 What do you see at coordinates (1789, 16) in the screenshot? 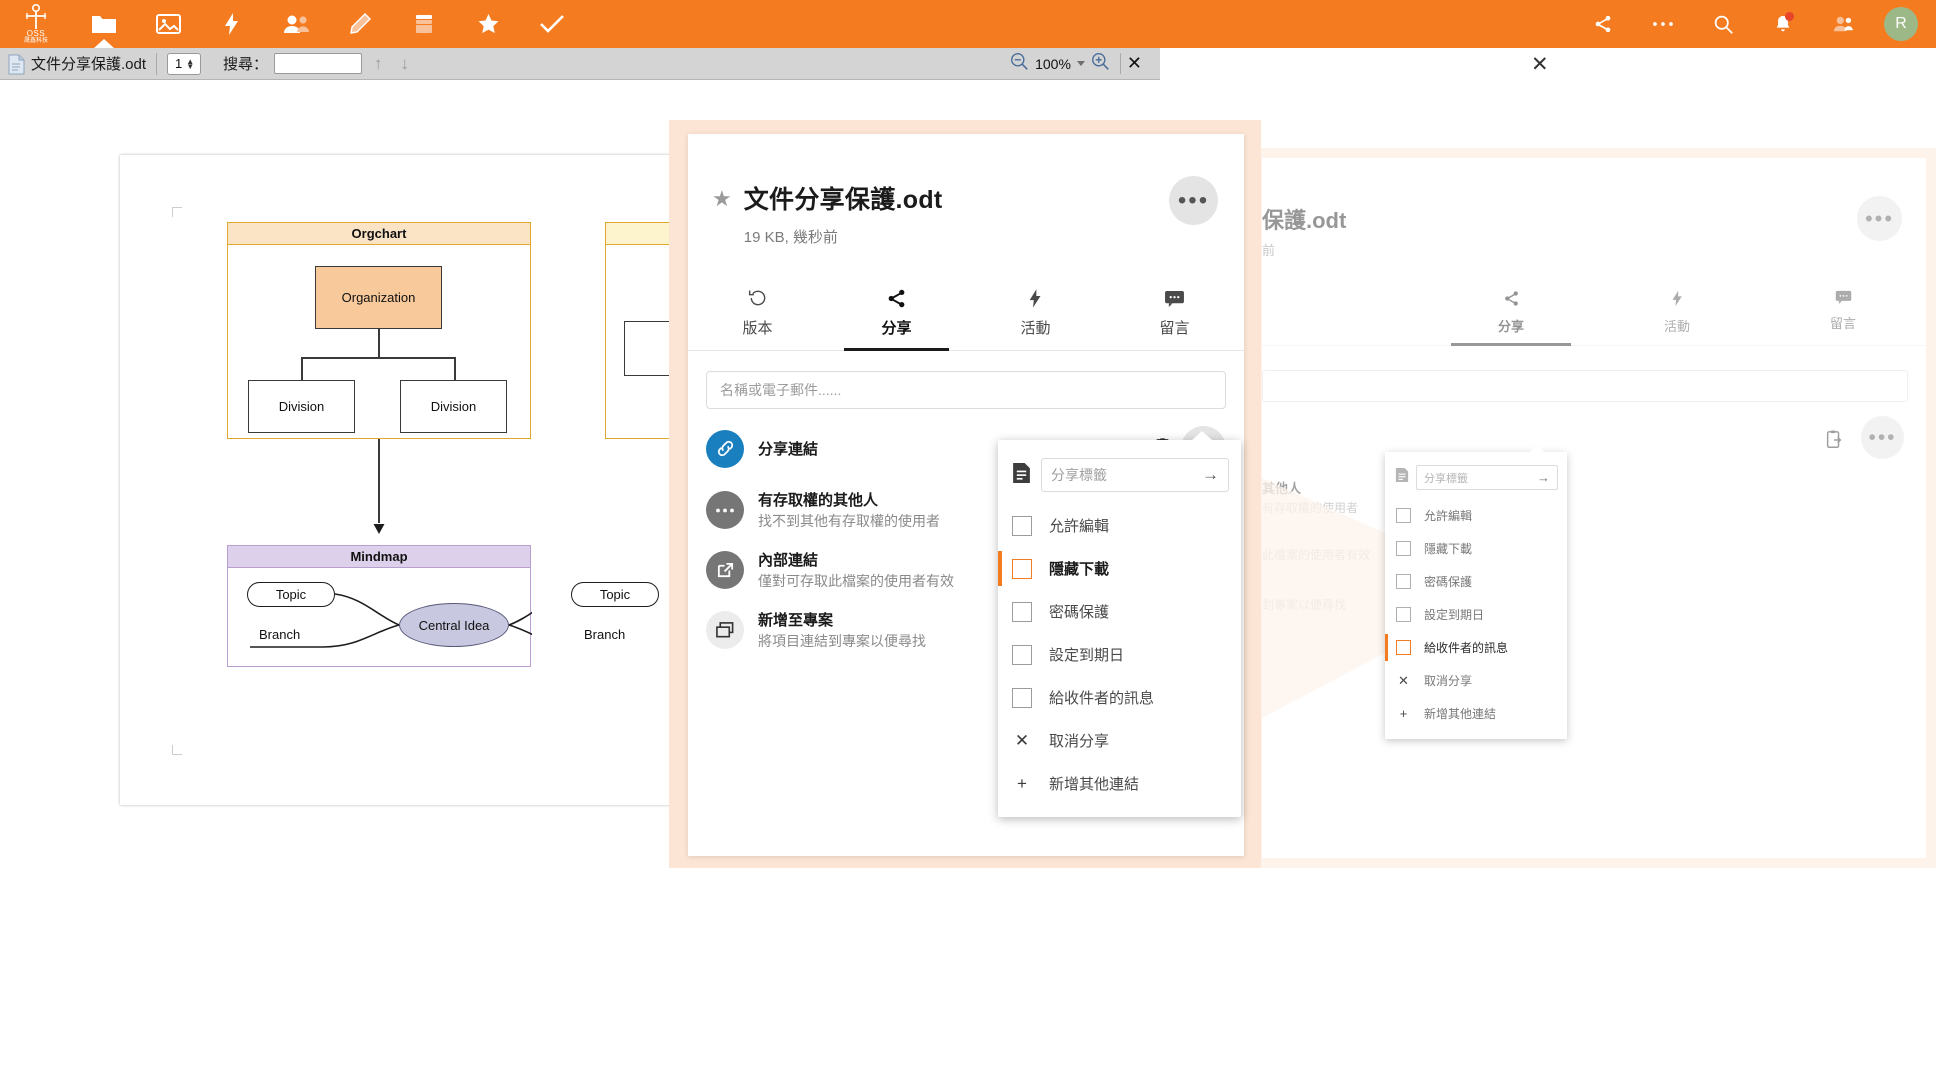
I see `notification-badge` at bounding box center [1789, 16].